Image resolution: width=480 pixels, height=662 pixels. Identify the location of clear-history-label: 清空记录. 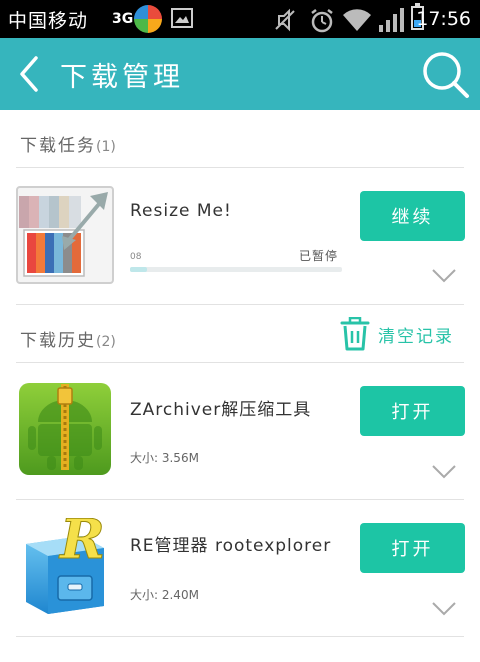
(416, 336).